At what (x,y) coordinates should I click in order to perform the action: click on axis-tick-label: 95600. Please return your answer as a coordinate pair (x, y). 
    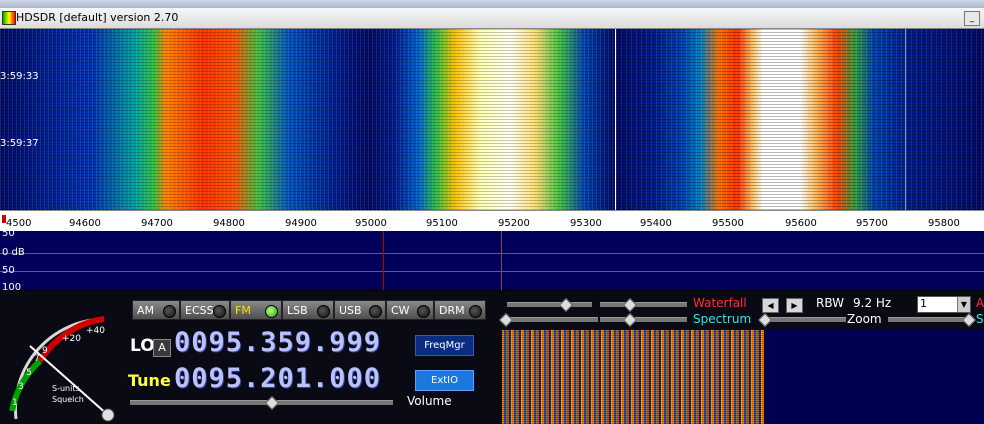
    Looking at the image, I should click on (801, 223).